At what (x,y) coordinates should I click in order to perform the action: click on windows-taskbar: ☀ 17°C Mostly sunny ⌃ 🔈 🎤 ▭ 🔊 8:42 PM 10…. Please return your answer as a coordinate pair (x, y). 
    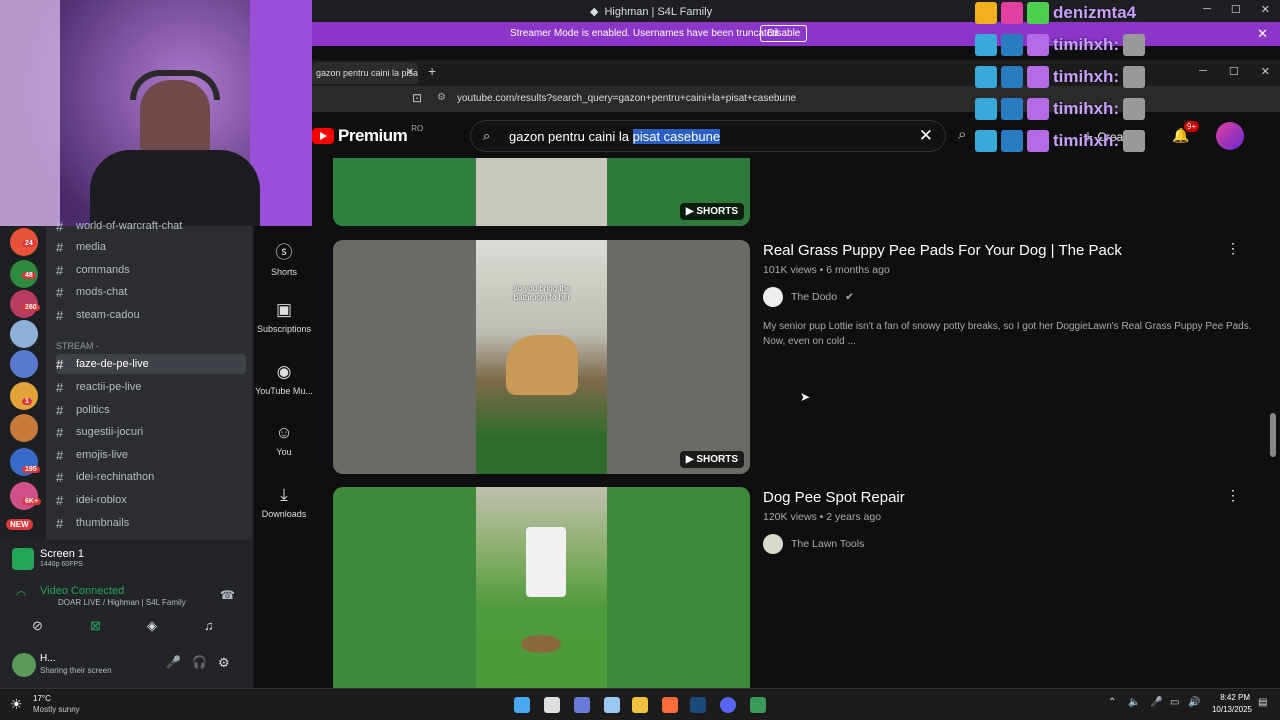
    Looking at the image, I should click on (640, 704).